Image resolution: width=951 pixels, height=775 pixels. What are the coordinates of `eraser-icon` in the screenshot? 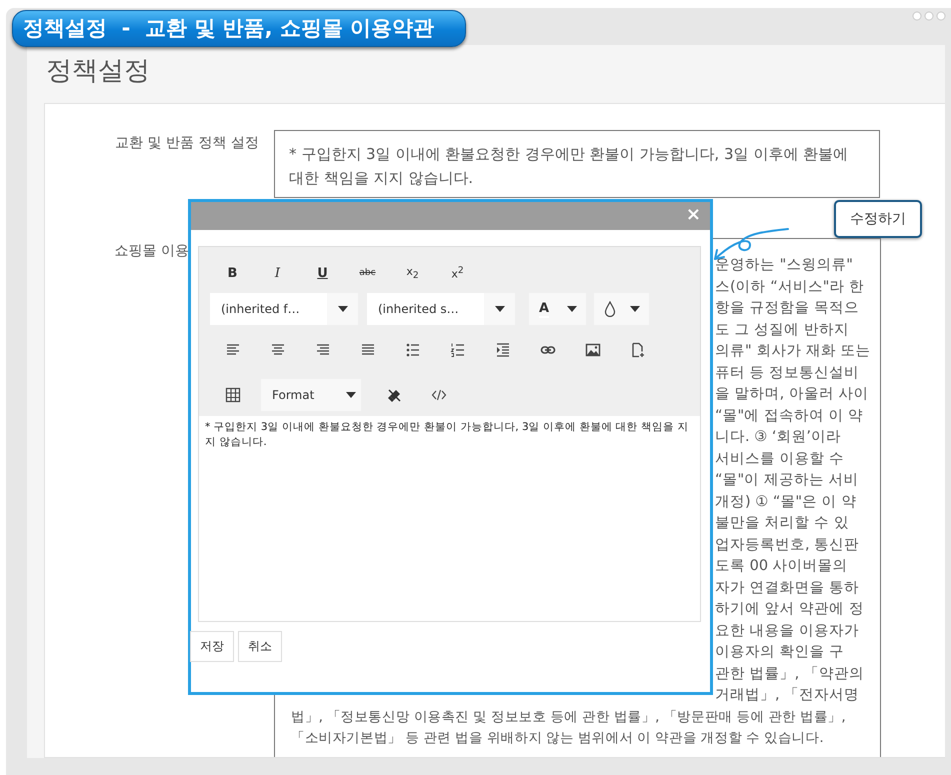 It's located at (394, 394).